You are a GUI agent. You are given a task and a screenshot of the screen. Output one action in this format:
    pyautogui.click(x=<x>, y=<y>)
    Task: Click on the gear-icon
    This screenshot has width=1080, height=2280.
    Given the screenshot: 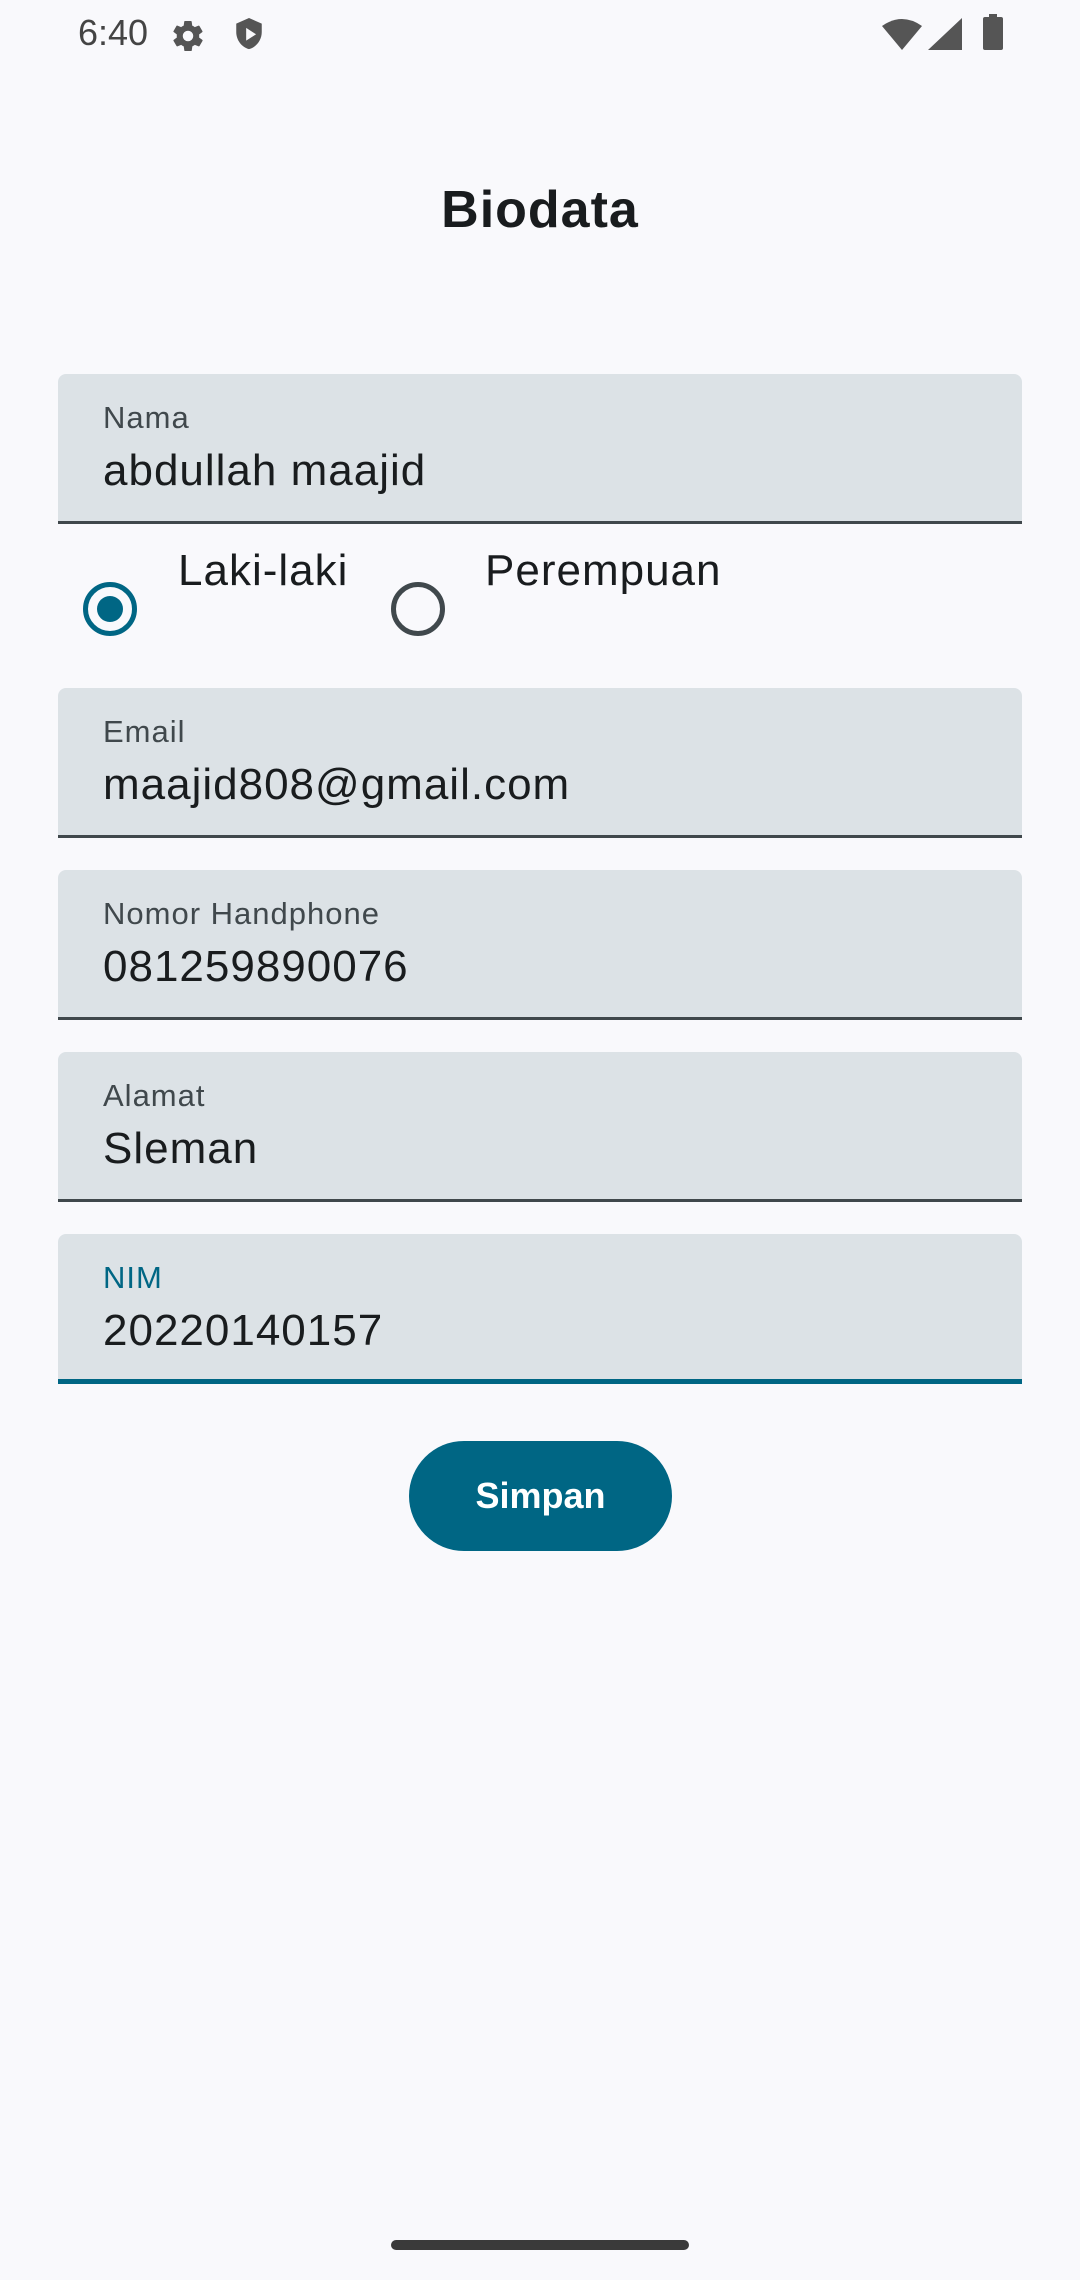 What is the action you would take?
    pyautogui.click(x=188, y=38)
    